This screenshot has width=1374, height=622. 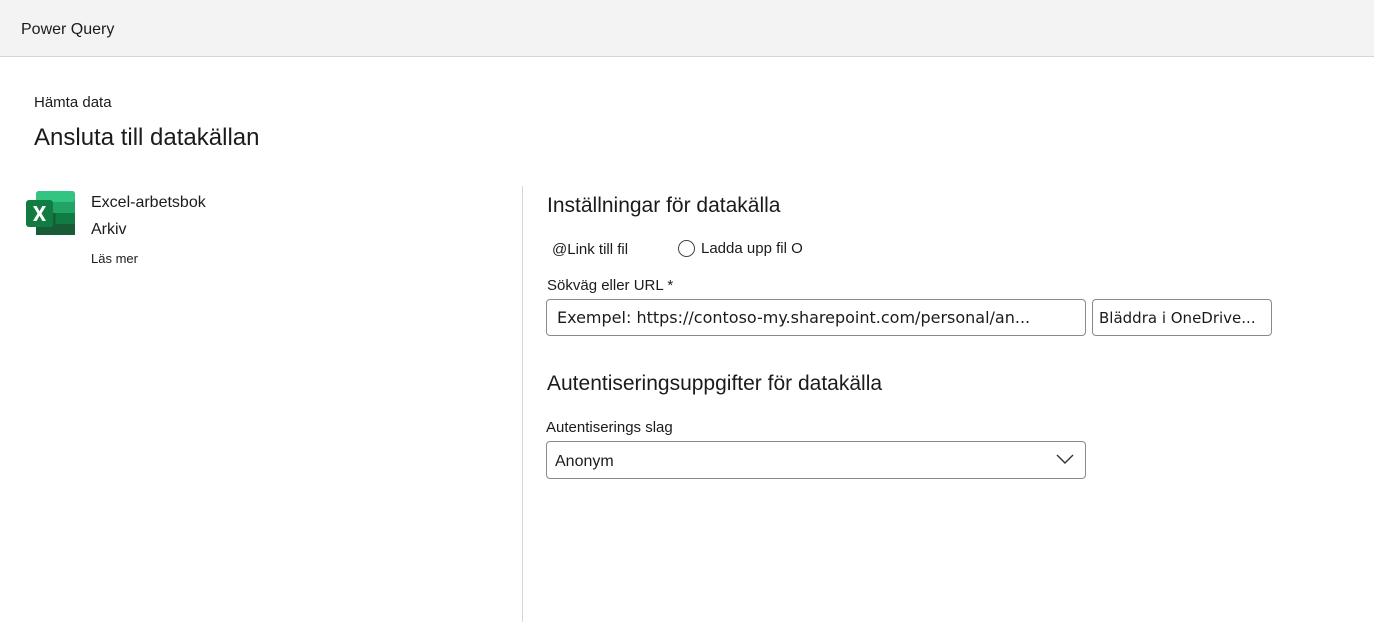 What do you see at coordinates (590, 249) in the screenshot?
I see `radio-link-to-file: @Link till fil` at bounding box center [590, 249].